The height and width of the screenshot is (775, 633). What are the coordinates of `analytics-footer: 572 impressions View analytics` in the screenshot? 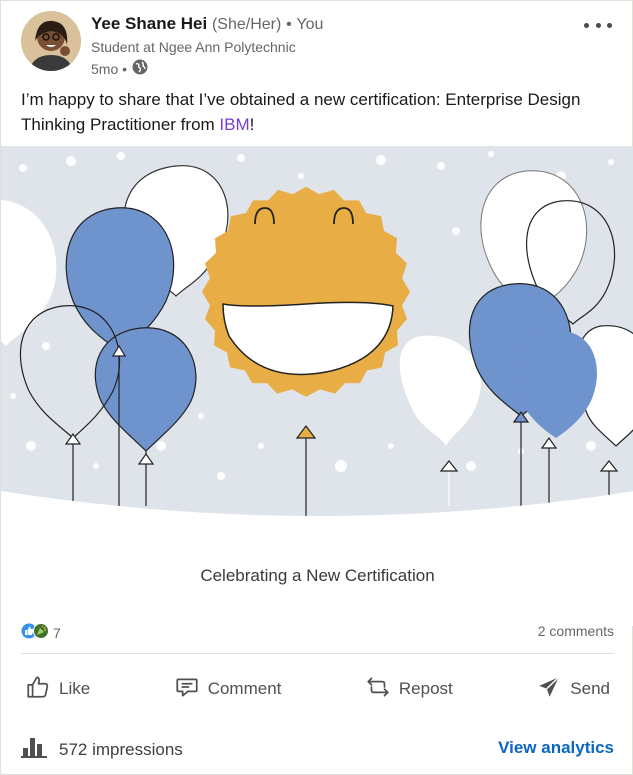 It's located at (317, 750).